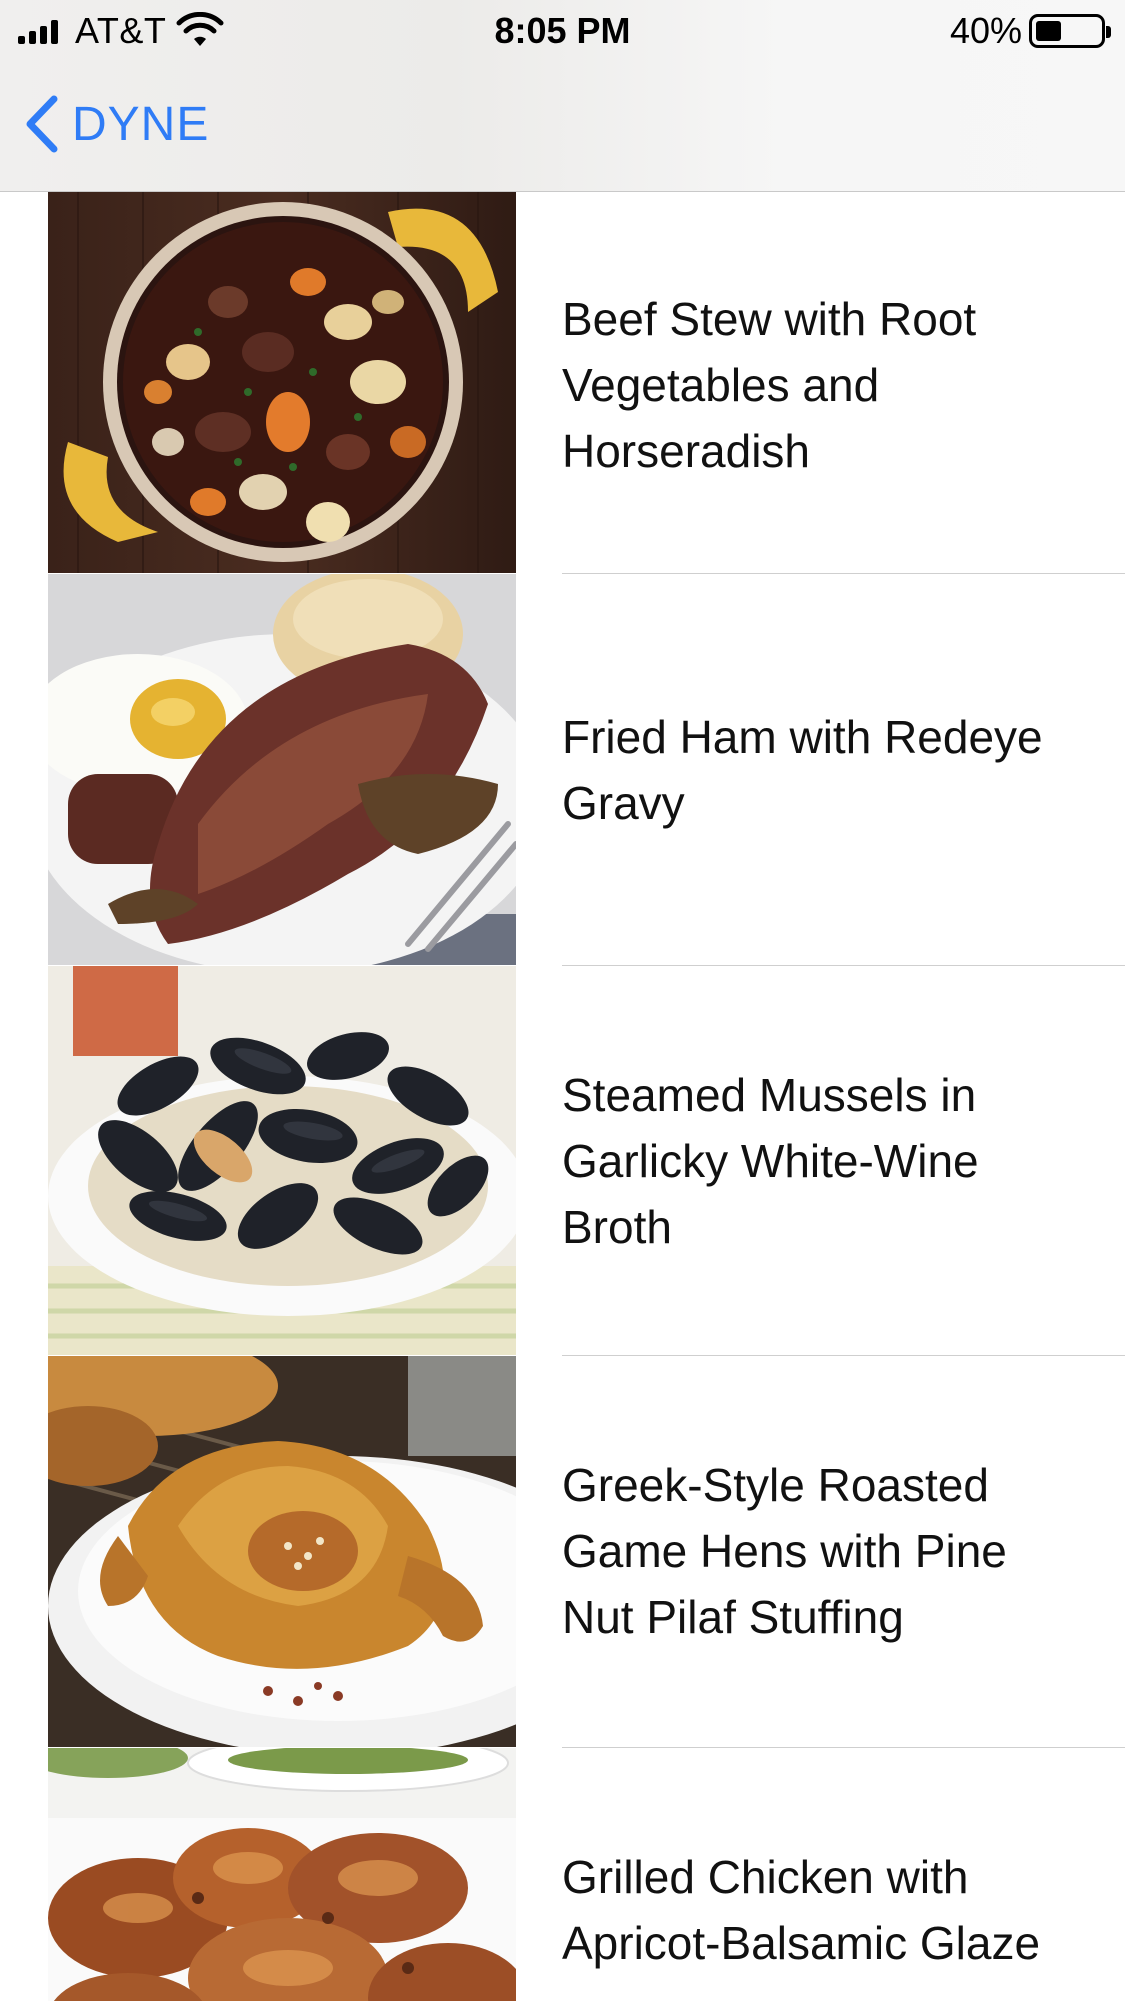  I want to click on fried-ham-photo, so click(282, 769).